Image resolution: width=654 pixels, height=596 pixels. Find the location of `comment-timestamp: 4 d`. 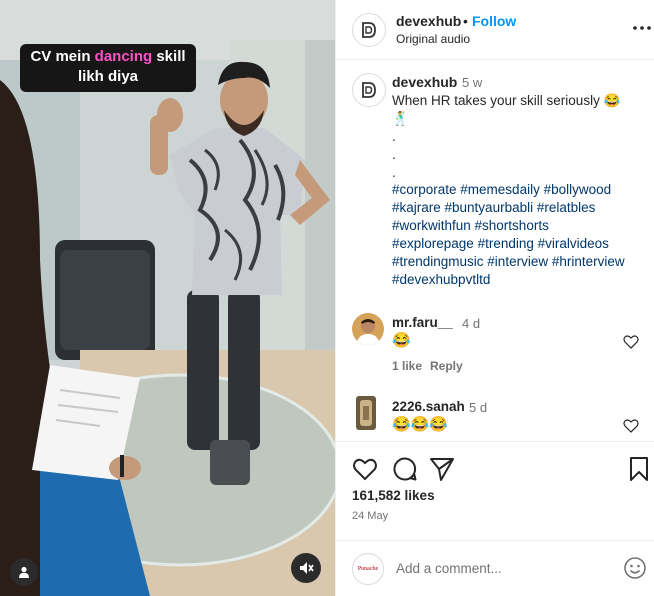

comment-timestamp: 4 d is located at coordinates (471, 323).